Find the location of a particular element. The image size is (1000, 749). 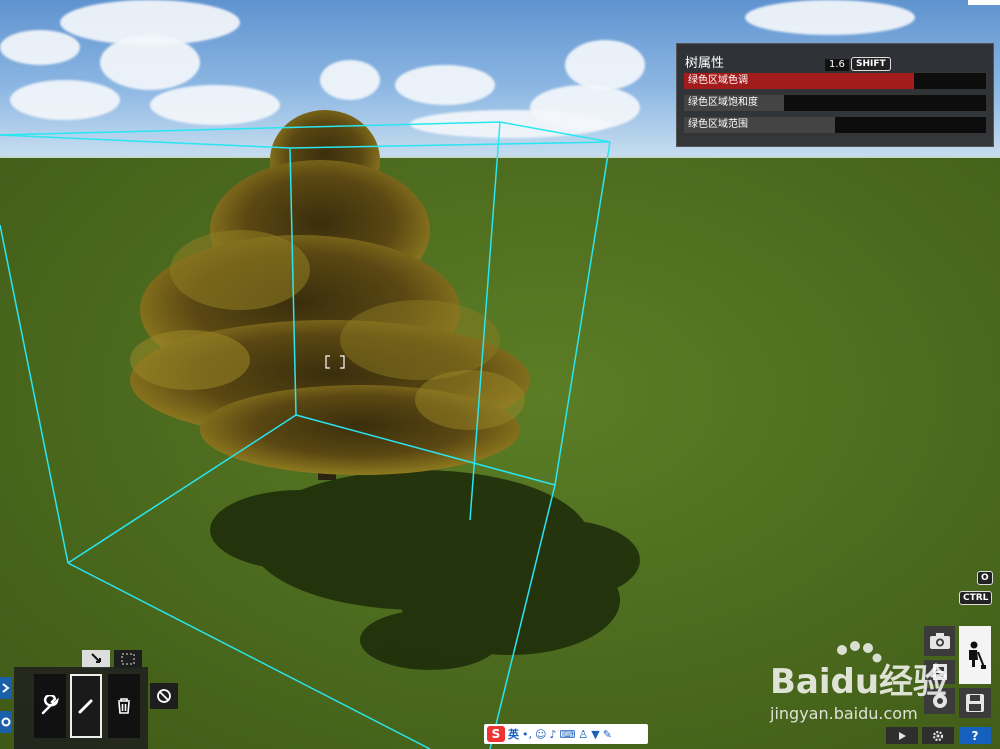

settings-button is located at coordinates (938, 735).